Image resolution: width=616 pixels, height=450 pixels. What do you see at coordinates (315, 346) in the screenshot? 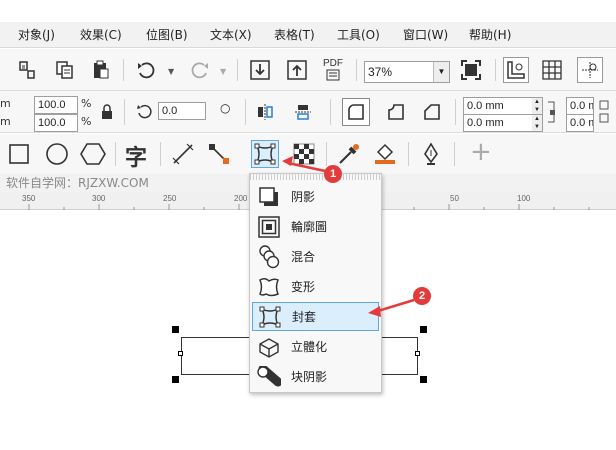
I see `menu-item-extrude: 立體化` at bounding box center [315, 346].